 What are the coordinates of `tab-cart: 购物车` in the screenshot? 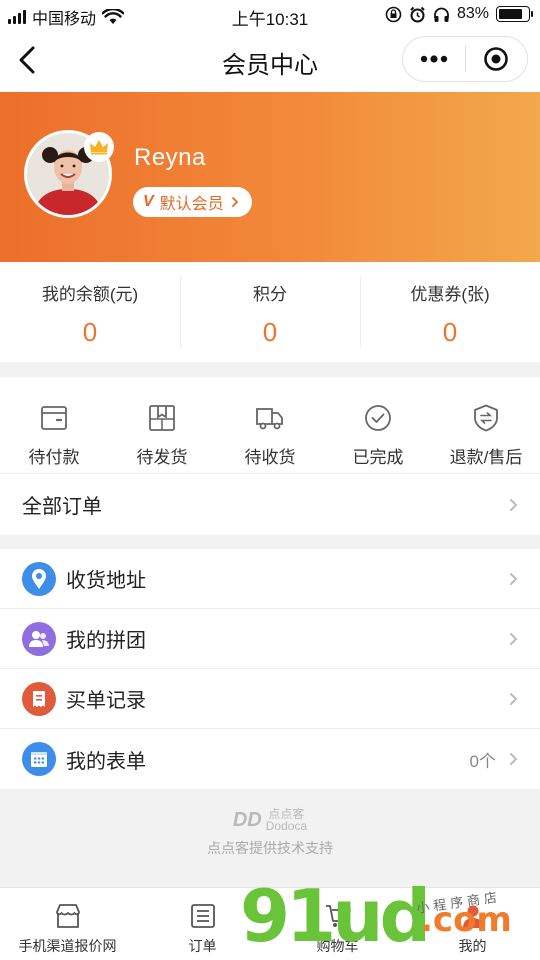 It's located at (337, 924).